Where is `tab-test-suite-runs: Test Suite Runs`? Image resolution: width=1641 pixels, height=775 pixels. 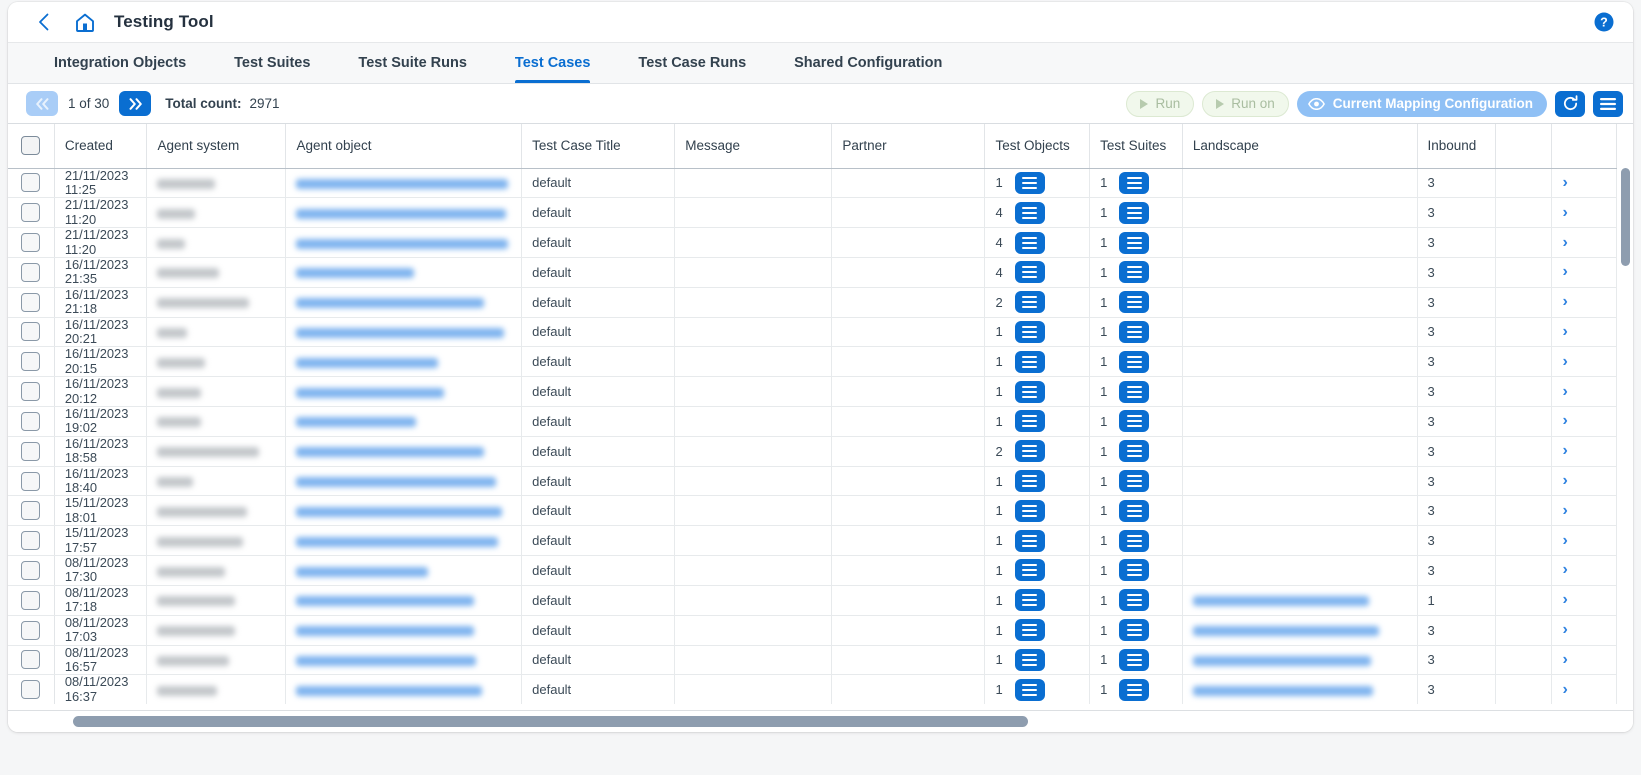 tab-test-suite-runs: Test Suite Runs is located at coordinates (412, 63).